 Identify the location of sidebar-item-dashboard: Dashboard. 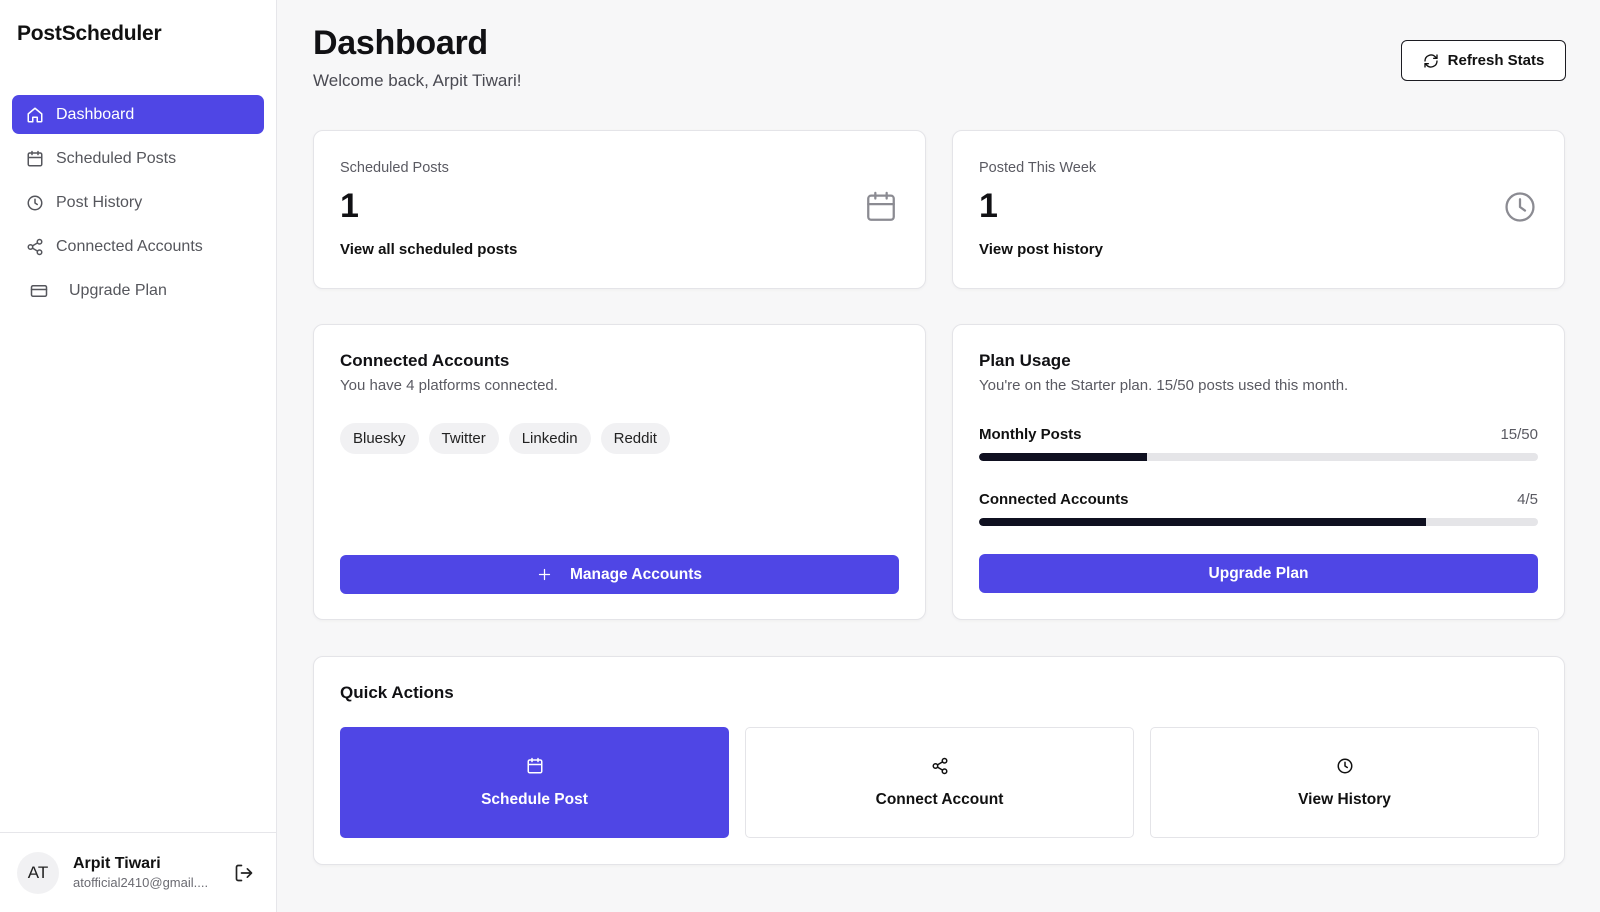
(138, 114).